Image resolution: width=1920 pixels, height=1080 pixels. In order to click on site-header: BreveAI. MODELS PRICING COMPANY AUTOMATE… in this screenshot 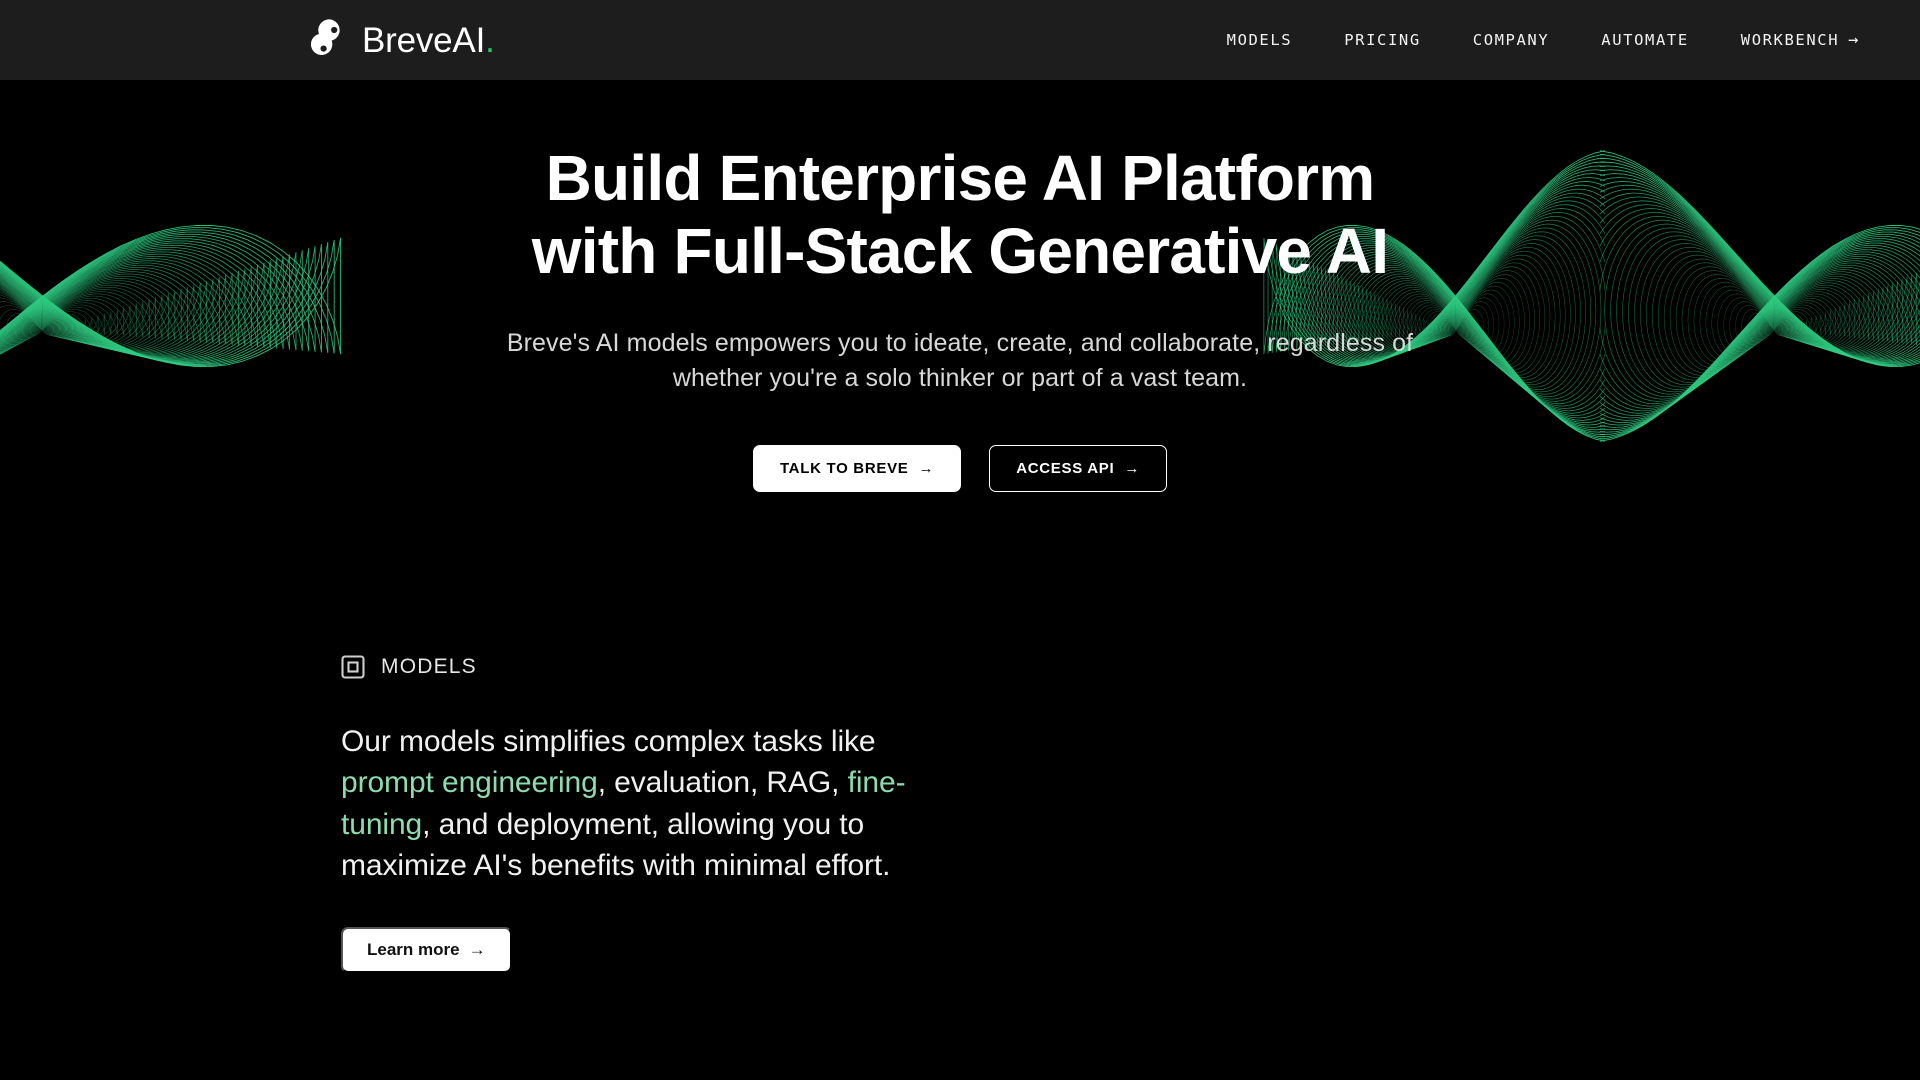, I will do `click(960, 40)`.